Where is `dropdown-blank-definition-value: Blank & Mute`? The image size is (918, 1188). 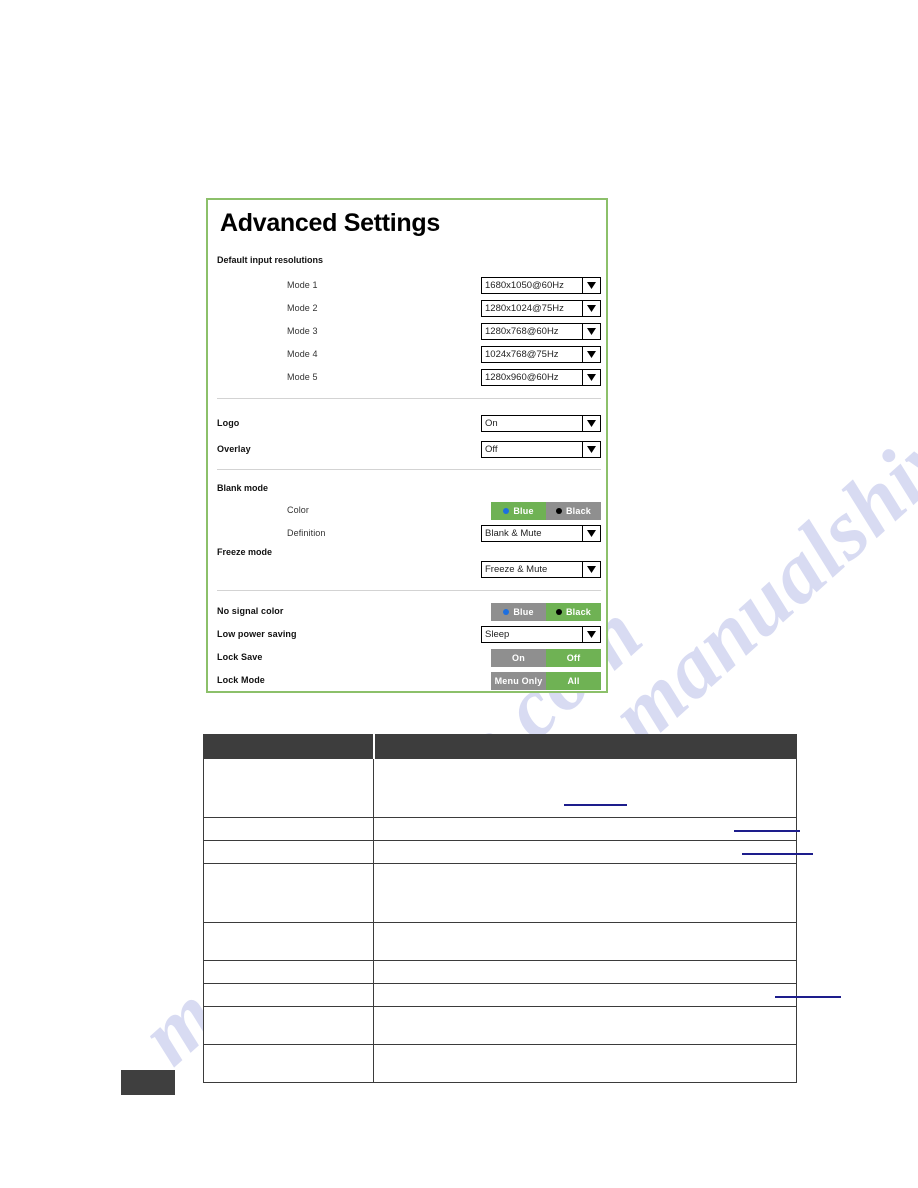
dropdown-blank-definition-value: Blank & Mute is located at coordinates (513, 533).